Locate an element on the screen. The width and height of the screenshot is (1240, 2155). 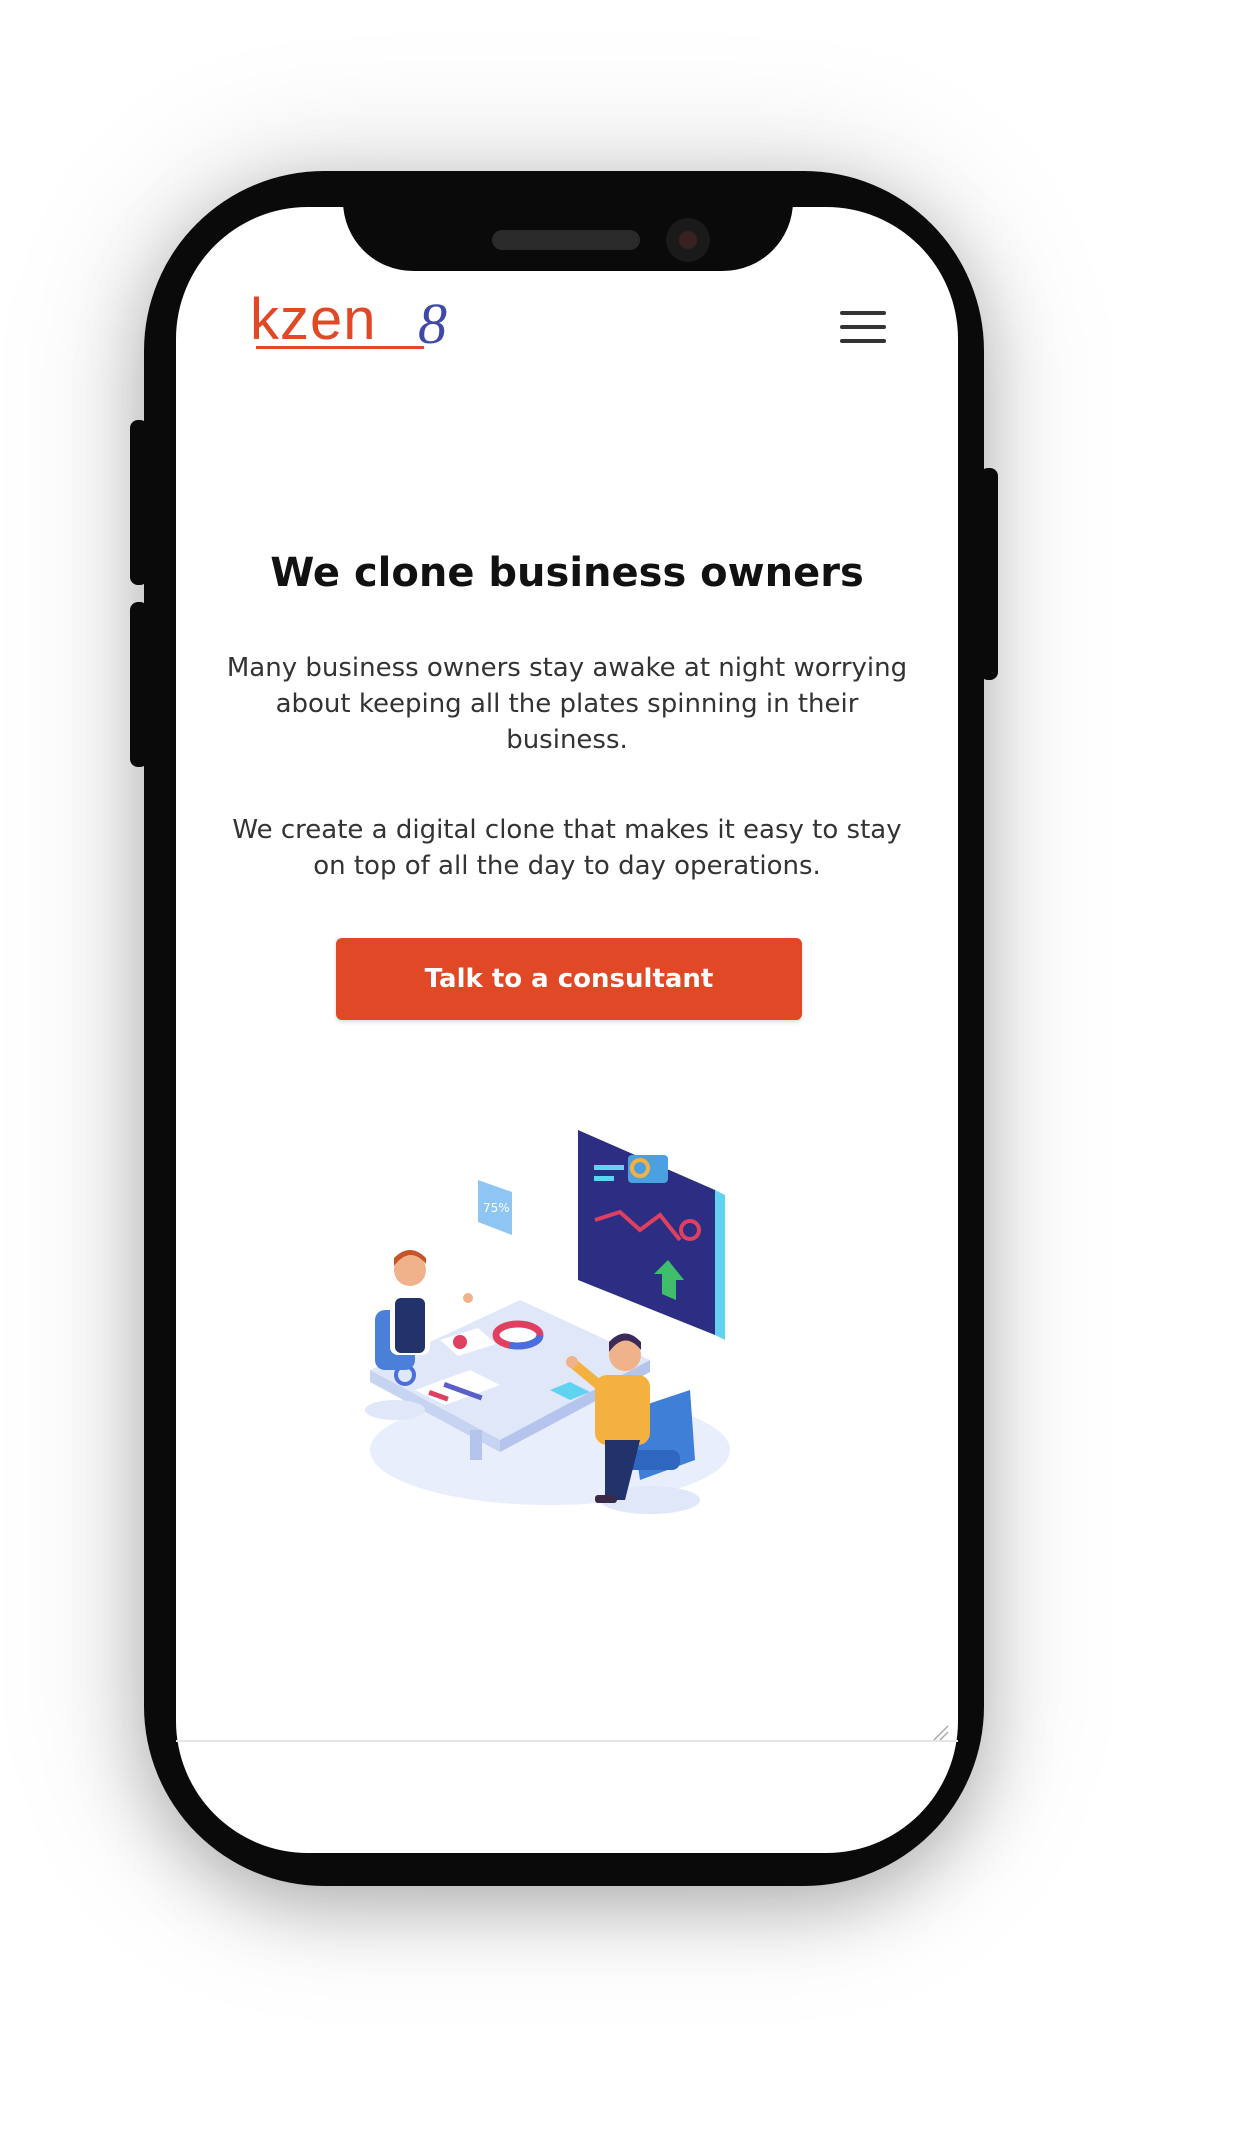
power-button is located at coordinates (989, 574).